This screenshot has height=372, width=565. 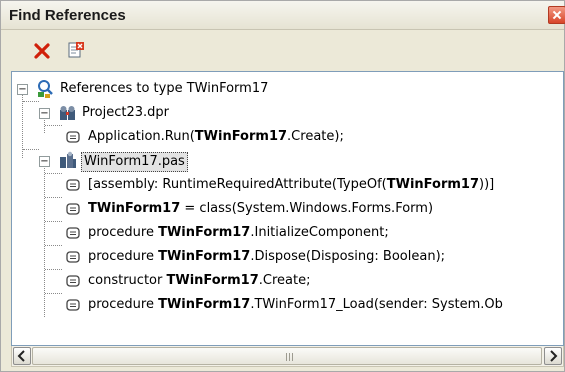 I want to click on tree-group-row: − WinForm17.pas, so click(x=287, y=161).